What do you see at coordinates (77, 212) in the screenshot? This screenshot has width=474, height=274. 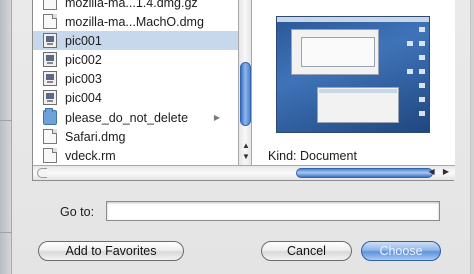 I see `goto-label: Go to:` at bounding box center [77, 212].